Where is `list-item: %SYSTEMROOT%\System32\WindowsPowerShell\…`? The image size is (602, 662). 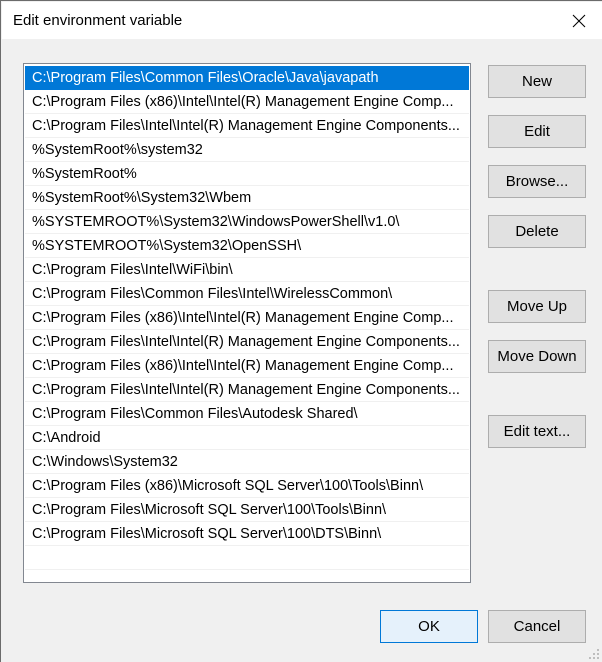 list-item: %SYSTEMROOT%\System32\WindowsPowerShell\… is located at coordinates (247, 222).